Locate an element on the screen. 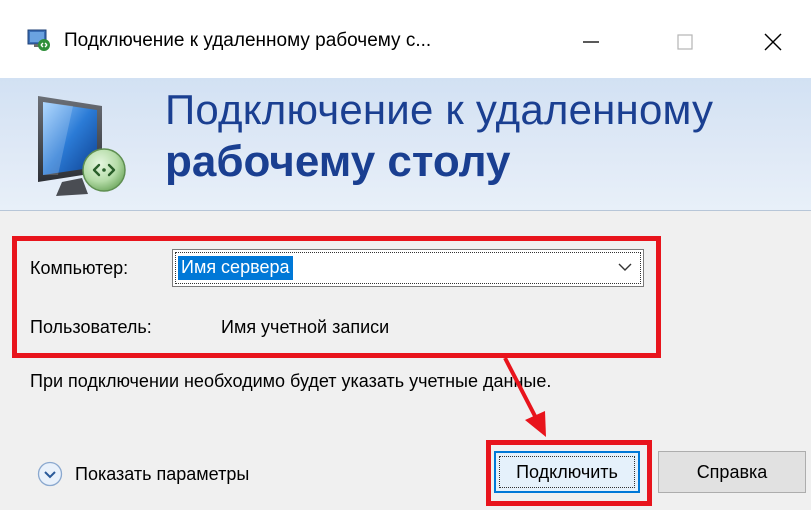  close-icon is located at coordinates (773, 42).